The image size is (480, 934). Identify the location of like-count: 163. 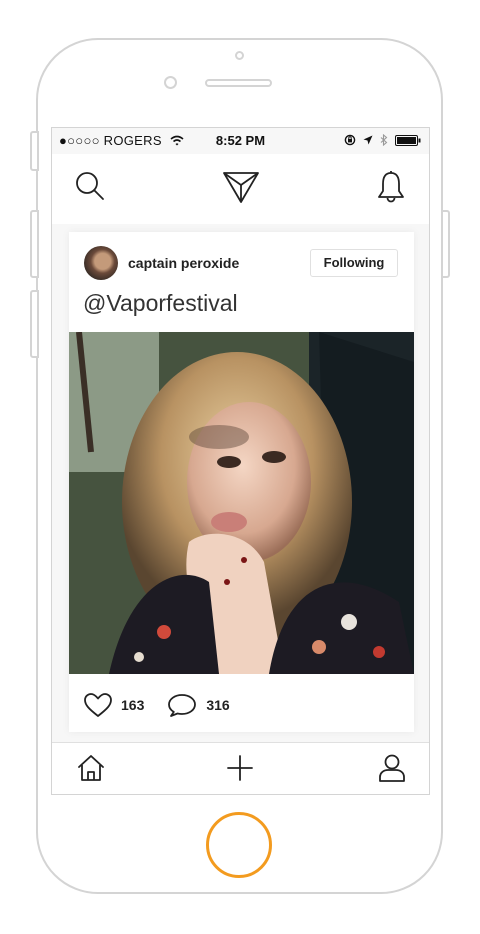
(133, 705).